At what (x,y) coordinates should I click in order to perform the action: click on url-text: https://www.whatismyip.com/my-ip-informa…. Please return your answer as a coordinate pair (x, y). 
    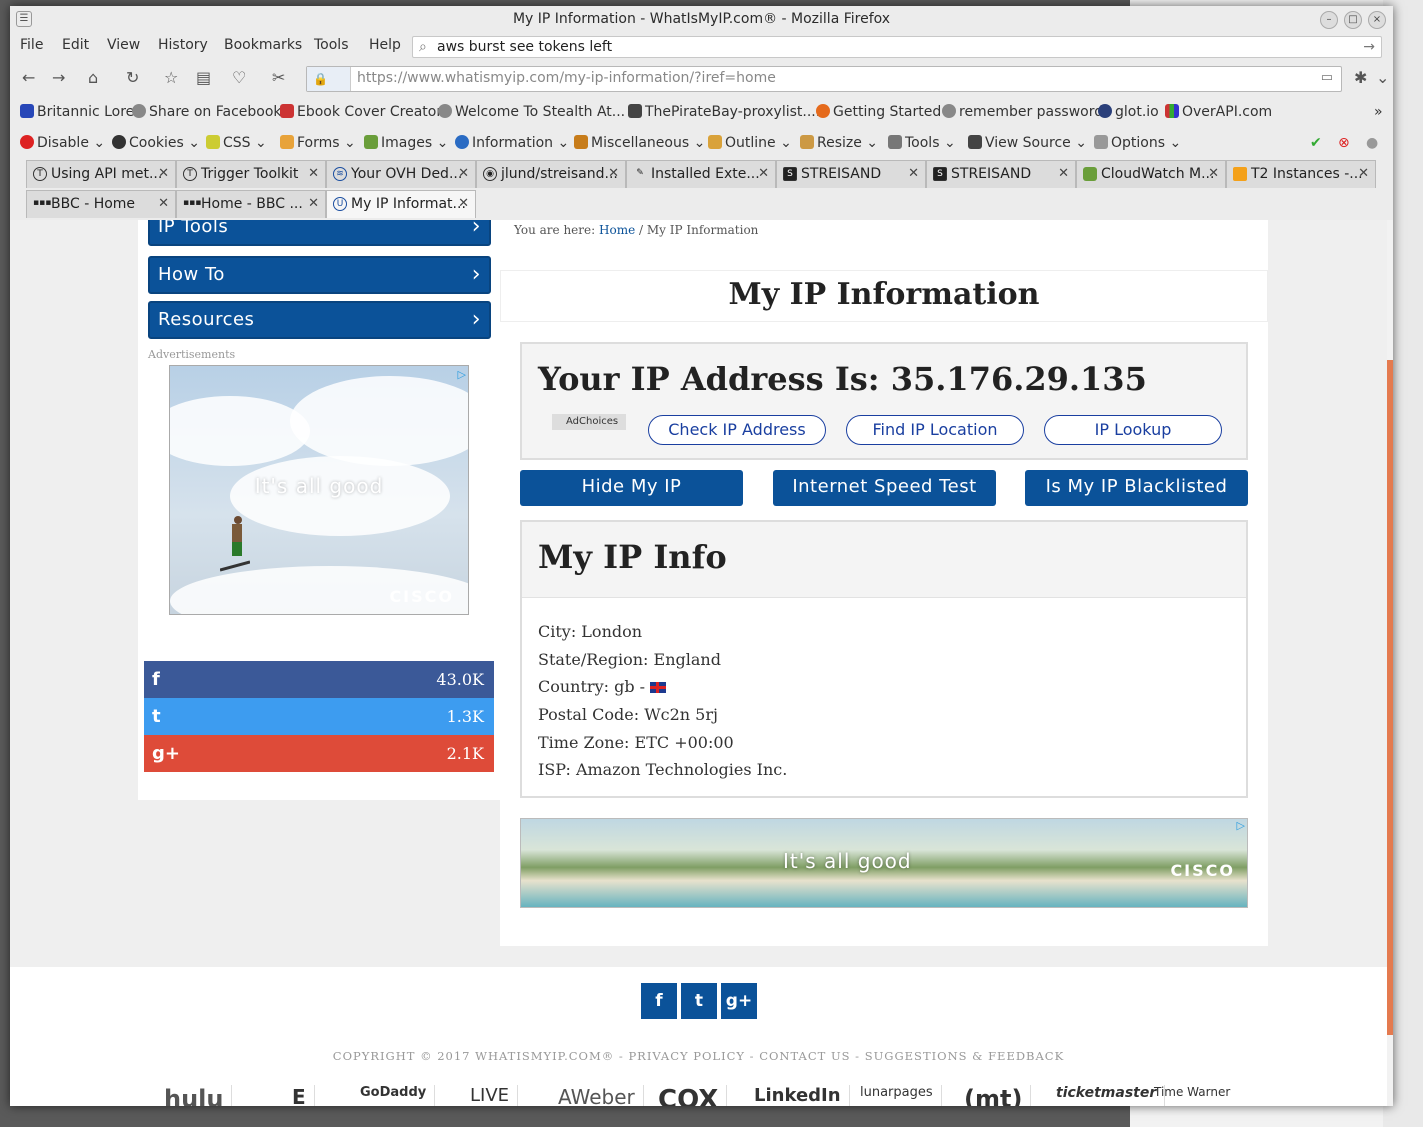
    Looking at the image, I should click on (566, 78).